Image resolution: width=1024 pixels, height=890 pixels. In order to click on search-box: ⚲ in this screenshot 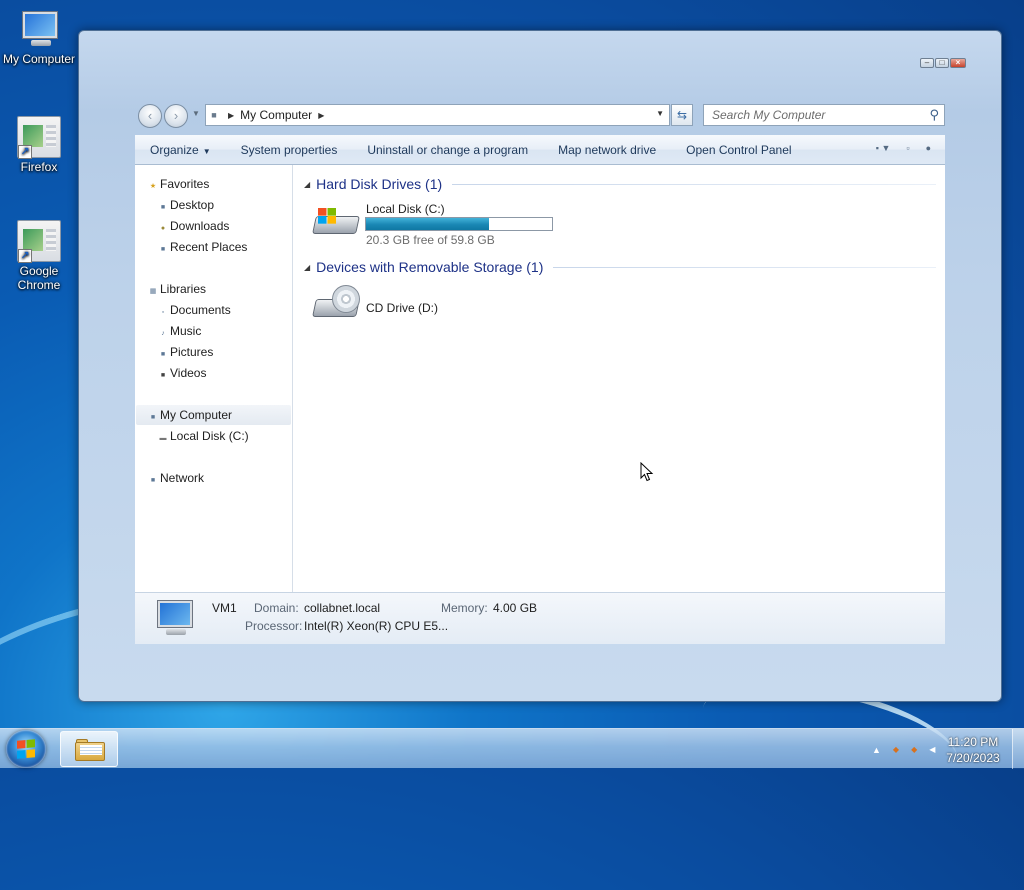, I will do `click(824, 115)`.